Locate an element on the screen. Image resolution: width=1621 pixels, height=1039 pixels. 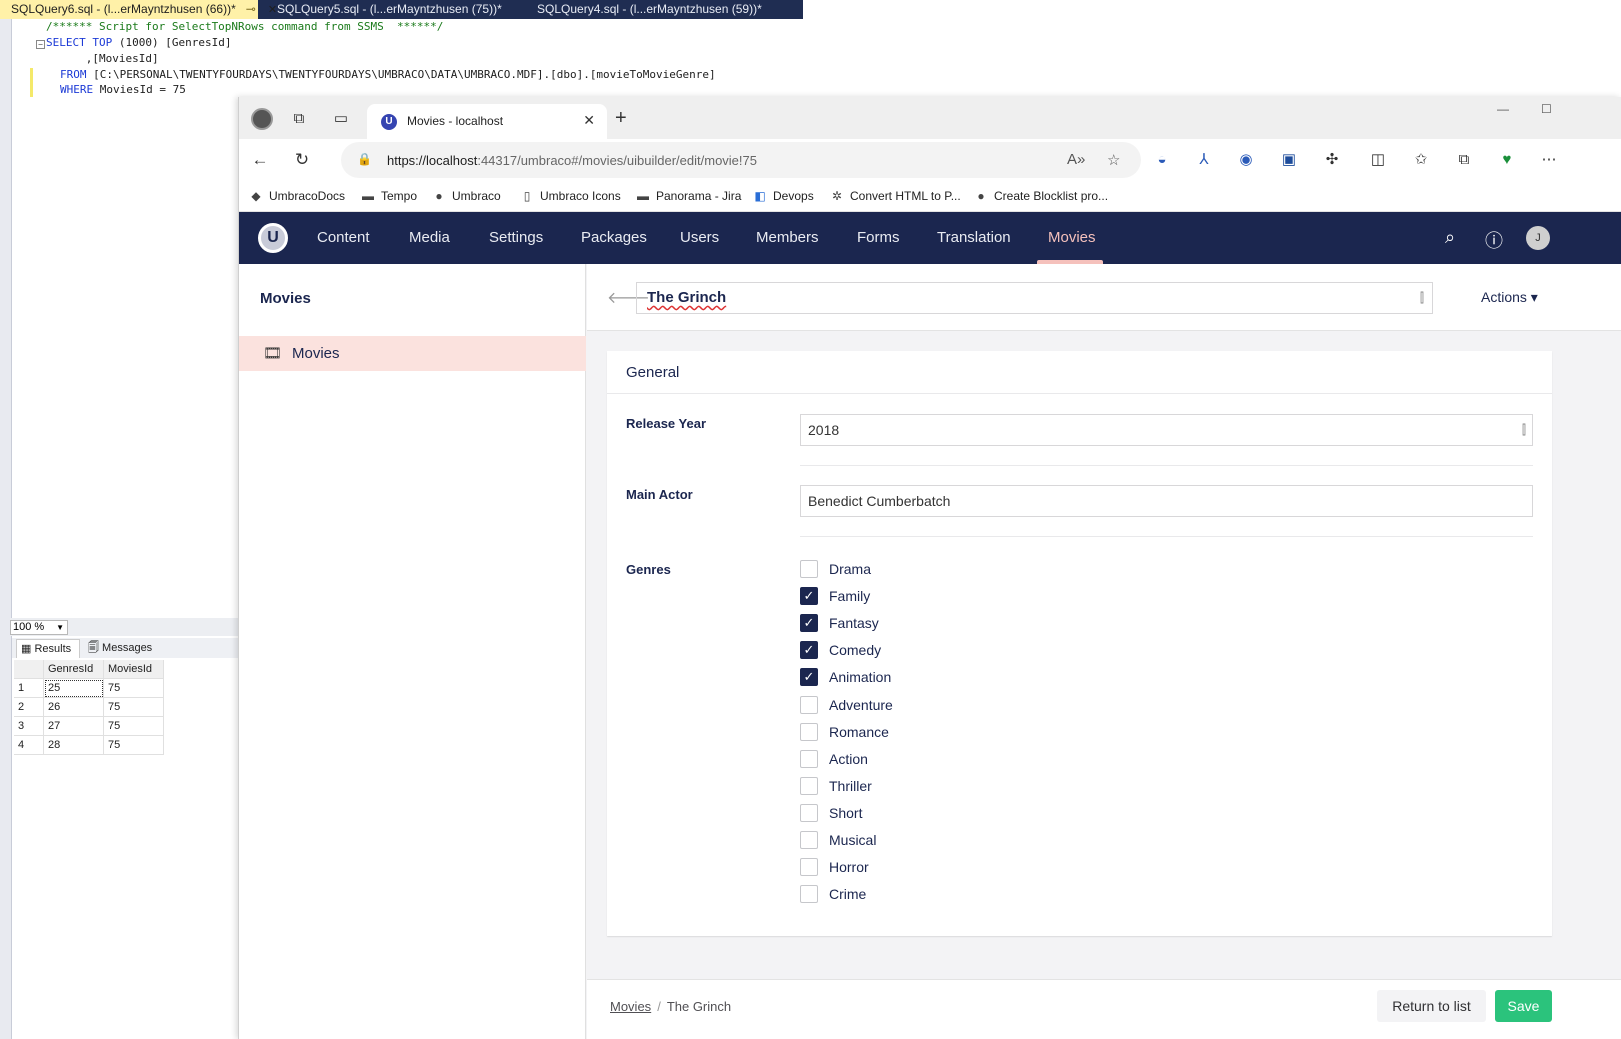
read-aloud-icon: A» is located at coordinates (1076, 159).